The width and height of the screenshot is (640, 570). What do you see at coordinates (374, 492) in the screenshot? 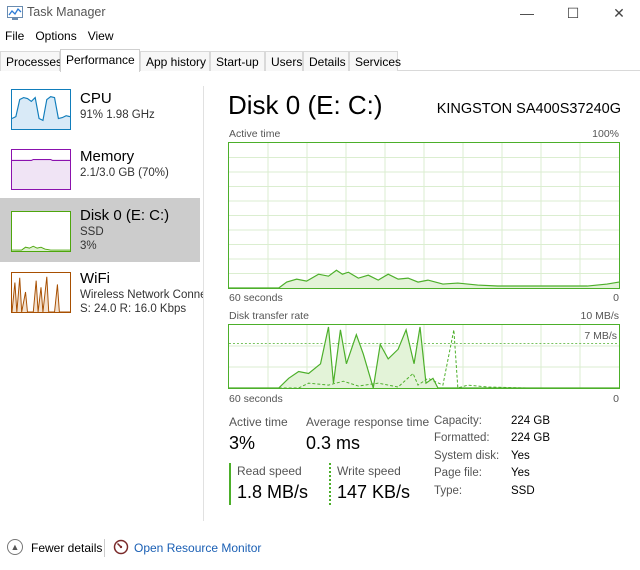
I see `write-speed-value: 147 KB/s` at bounding box center [374, 492].